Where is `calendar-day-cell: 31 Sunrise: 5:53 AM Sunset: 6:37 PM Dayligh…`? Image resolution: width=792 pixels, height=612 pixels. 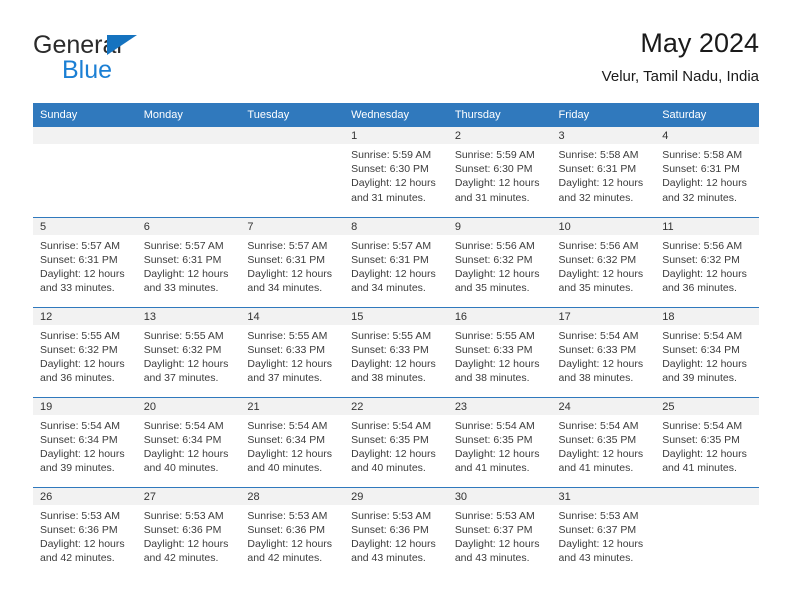 calendar-day-cell: 31 Sunrise: 5:53 AM Sunset: 6:37 PM Dayligh… is located at coordinates (603, 531).